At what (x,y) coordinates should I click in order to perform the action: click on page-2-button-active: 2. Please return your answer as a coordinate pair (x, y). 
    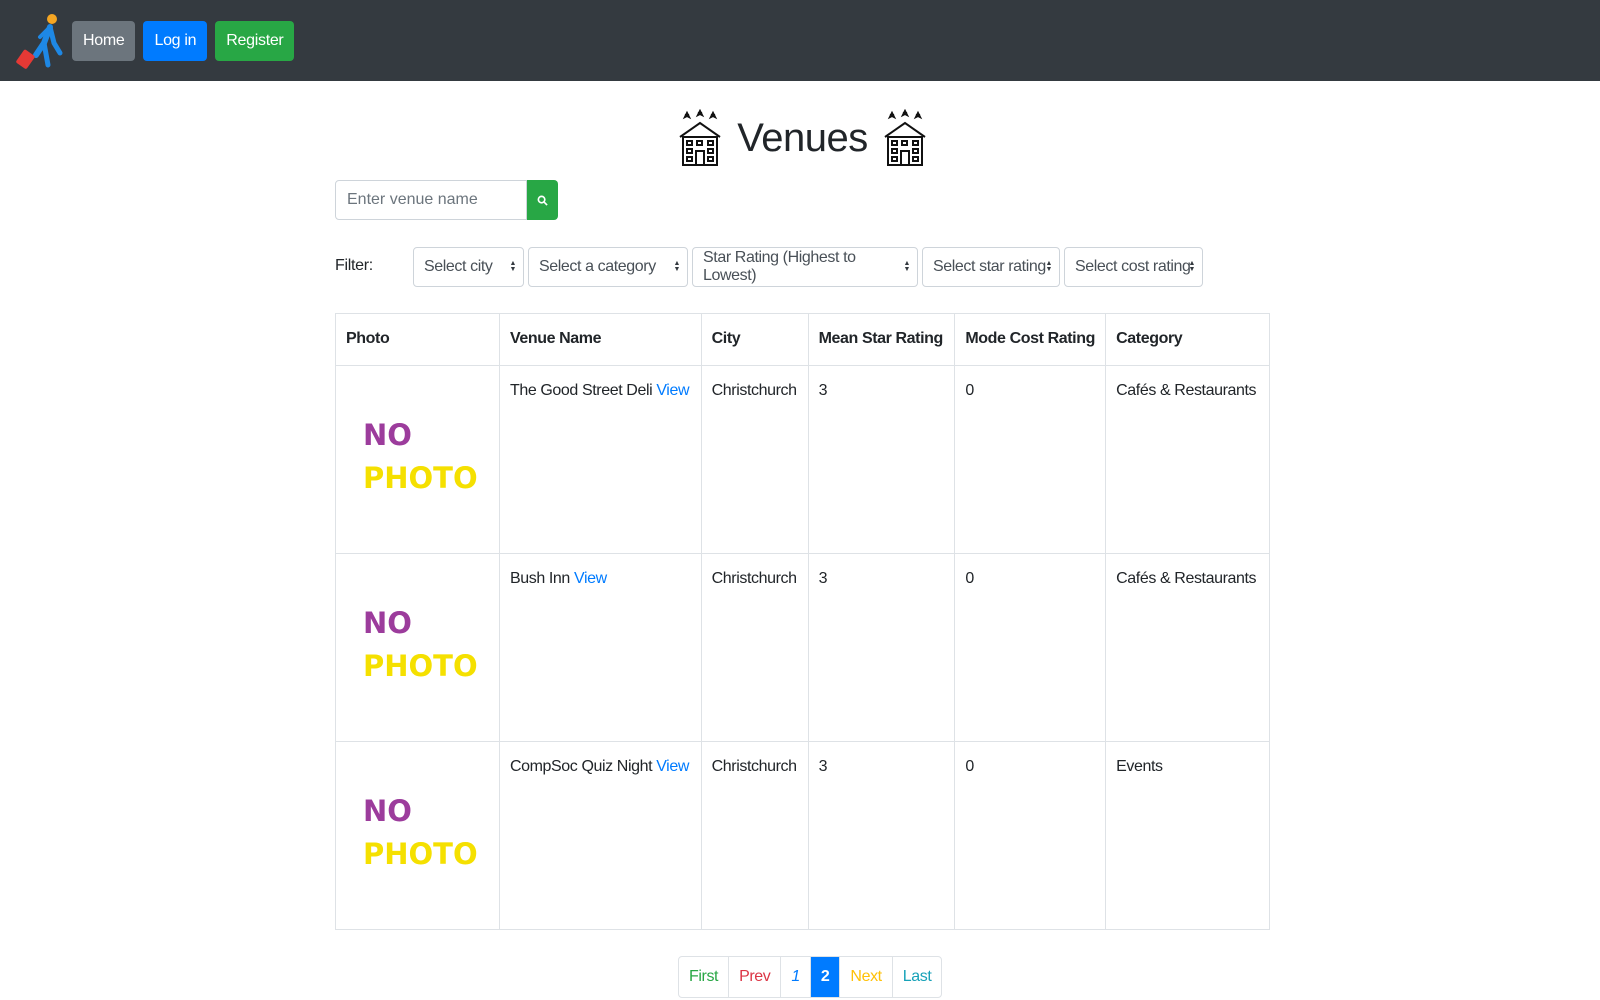
    Looking at the image, I should click on (825, 977).